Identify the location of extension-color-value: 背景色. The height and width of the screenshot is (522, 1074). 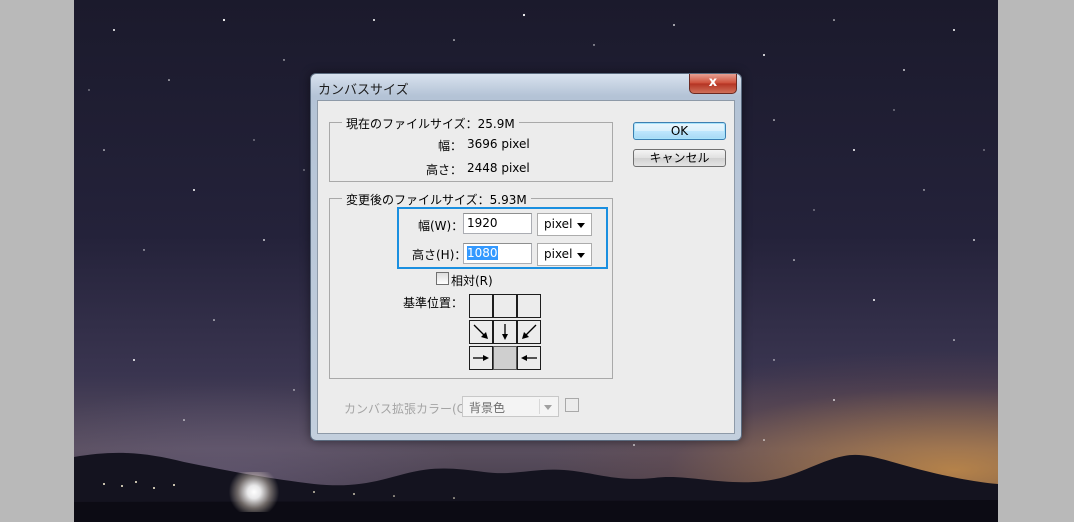
(487, 408).